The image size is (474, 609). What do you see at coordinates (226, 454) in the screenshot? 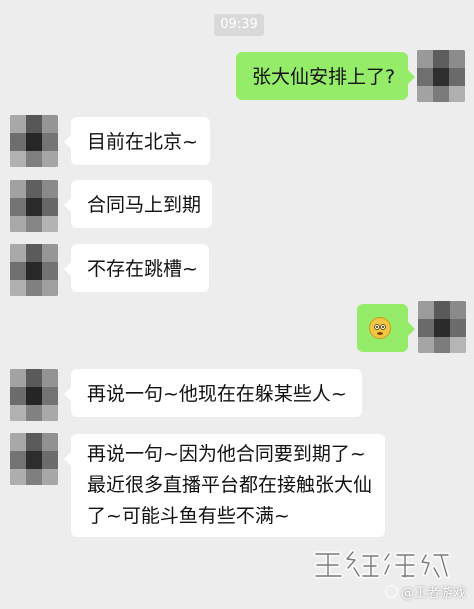
I see `message-line-1: 再说一句~因为他合同要到期了~` at bounding box center [226, 454].